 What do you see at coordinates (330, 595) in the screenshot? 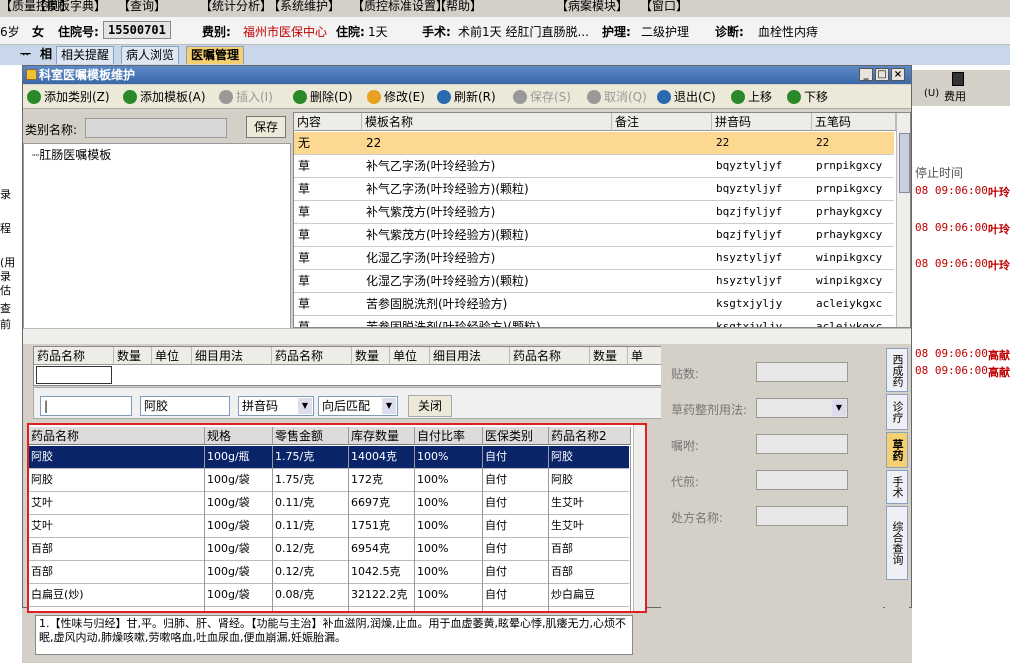
I see `drug-row: 白扁豆(炒) 100g/袋 0.08/克 32122.2克 100% 自付 炒白扁豆` at bounding box center [330, 595].